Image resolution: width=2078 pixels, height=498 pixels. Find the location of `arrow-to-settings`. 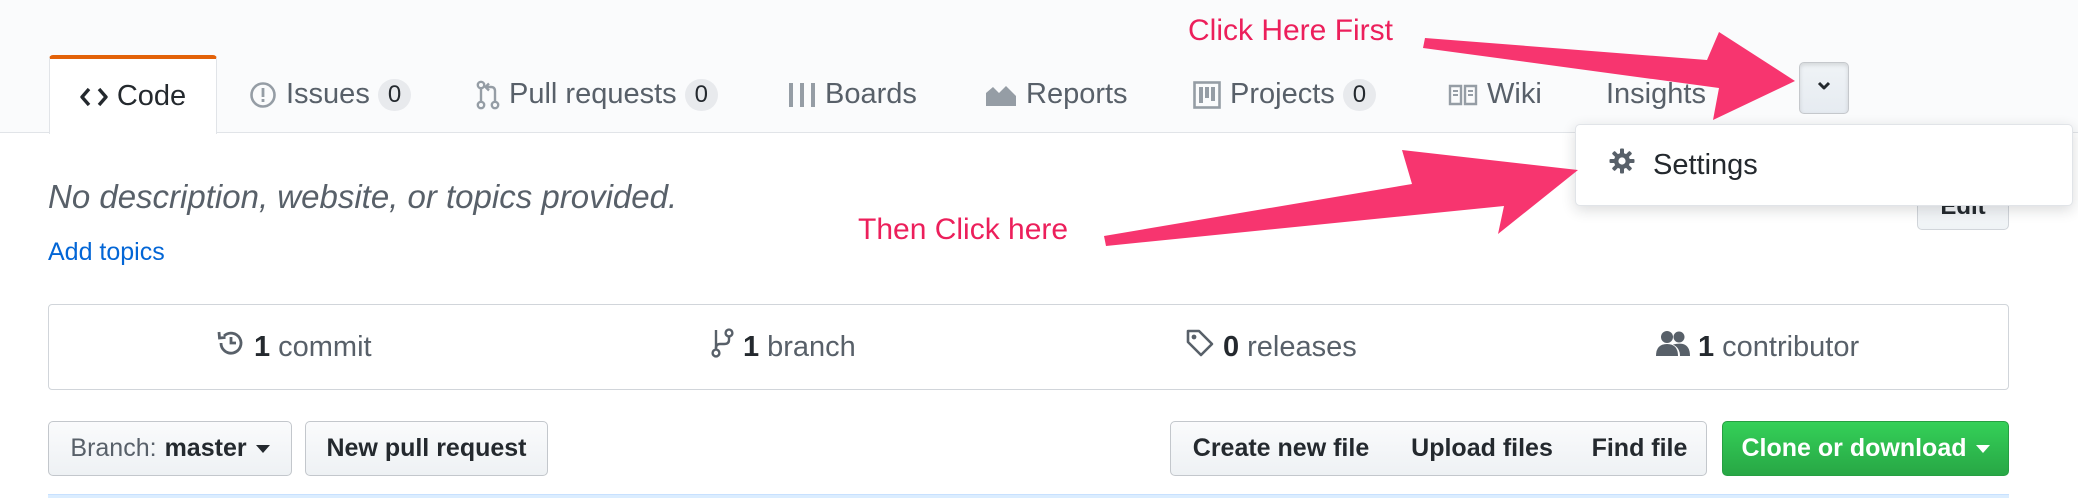

arrow-to-settings is located at coordinates (1341, 198).